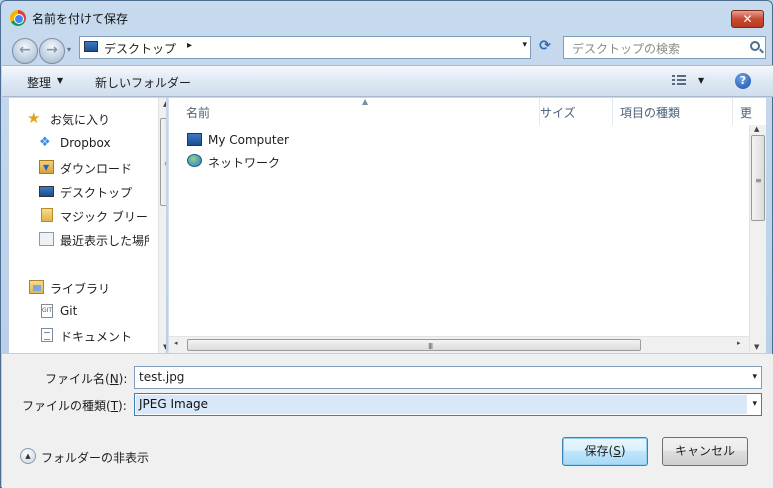 This screenshot has height=488, width=773. I want to click on list-item: My Computer, so click(285, 140).